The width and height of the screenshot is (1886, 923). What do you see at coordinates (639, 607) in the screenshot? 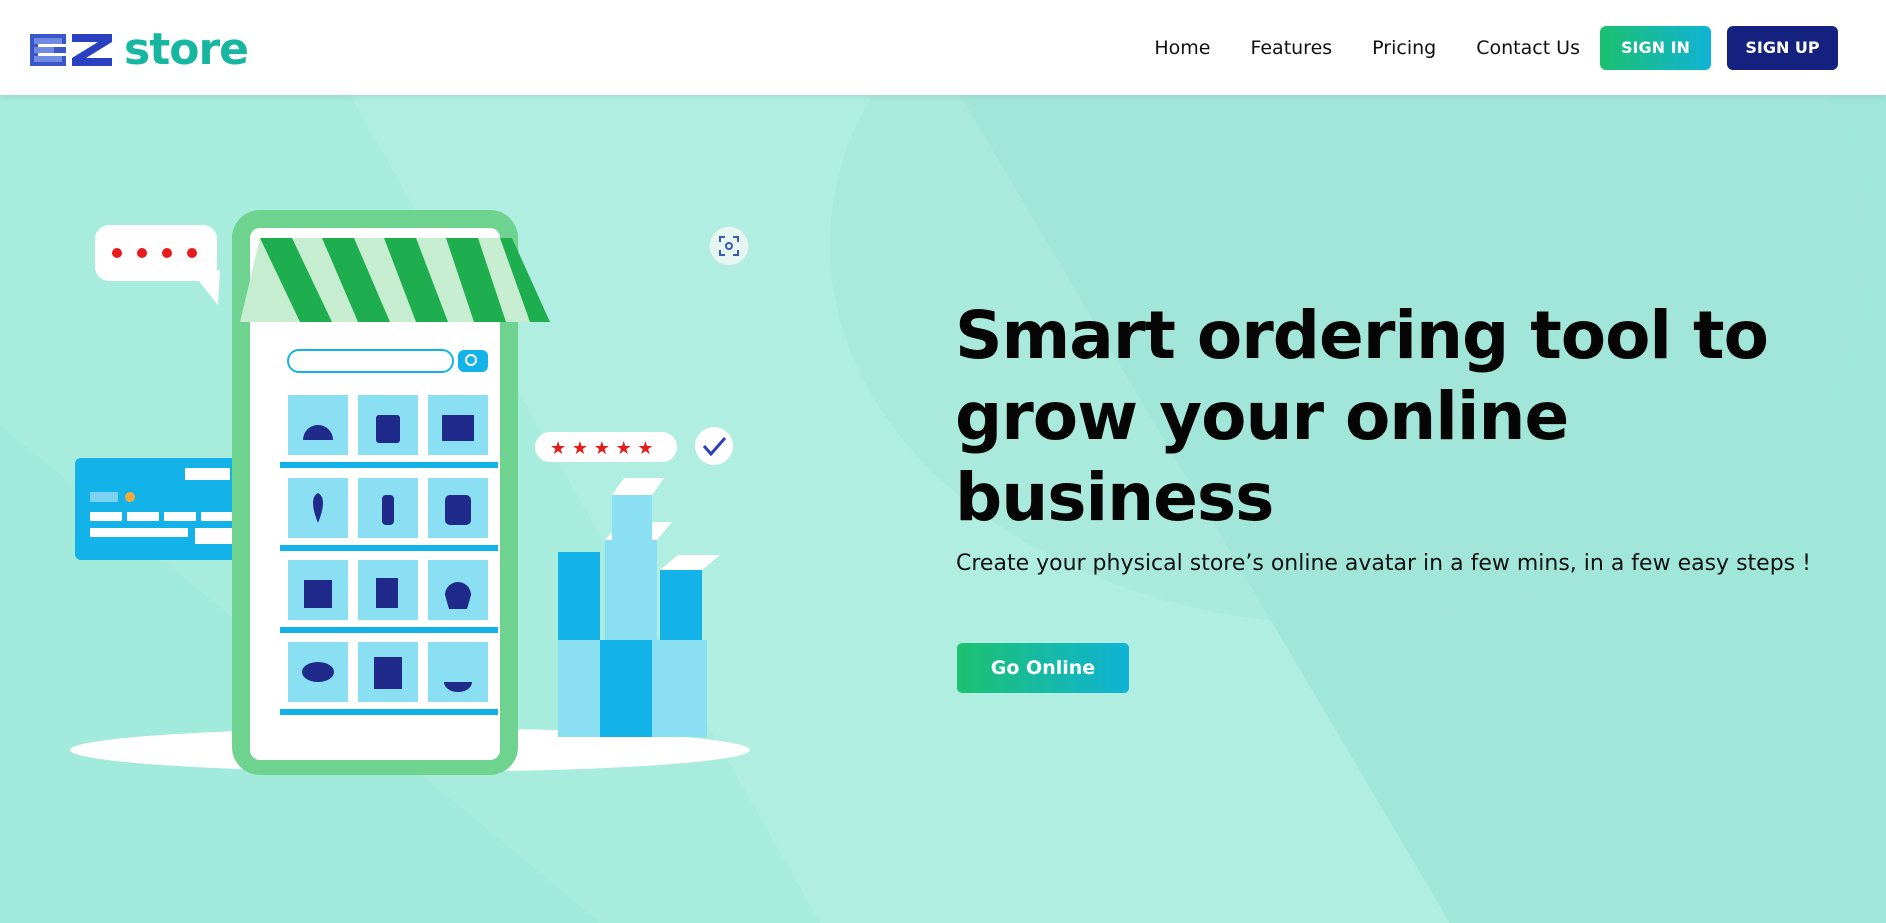
I see `shipping-boxes-icon` at bounding box center [639, 607].